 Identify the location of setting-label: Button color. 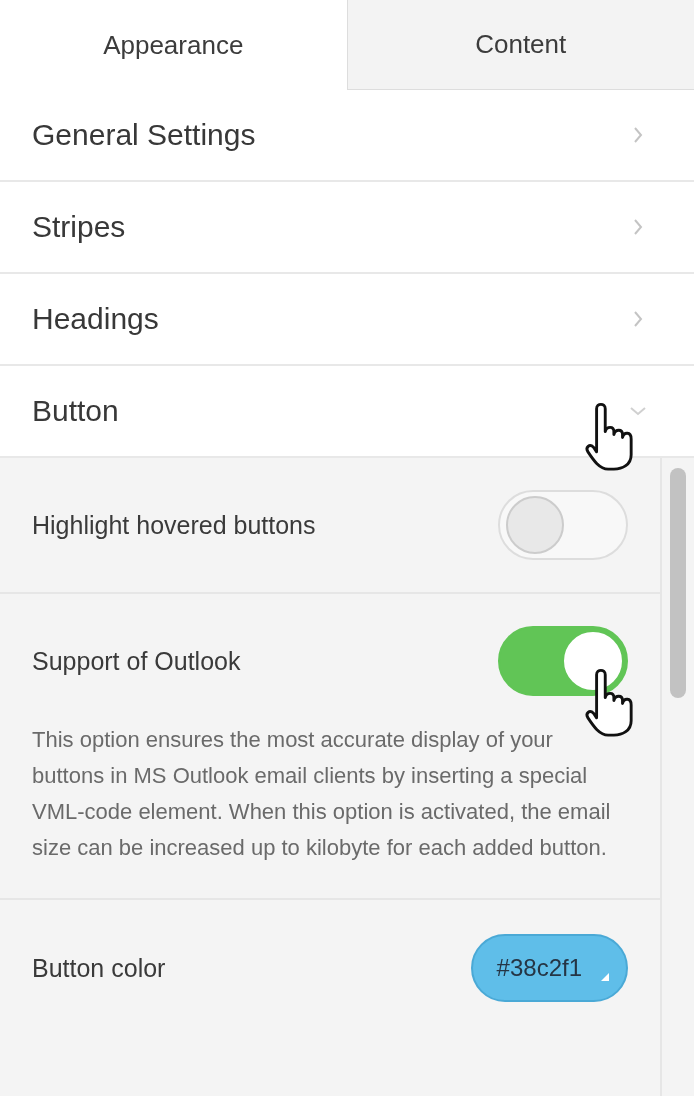
(99, 968).